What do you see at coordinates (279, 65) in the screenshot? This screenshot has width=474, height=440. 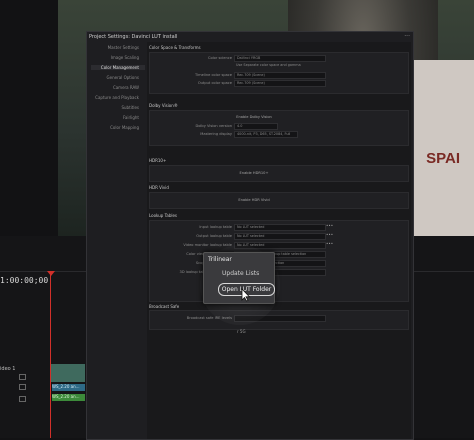 I see `separate-color-gamma-checkbox: Use Separate color space and gamma` at bounding box center [279, 65].